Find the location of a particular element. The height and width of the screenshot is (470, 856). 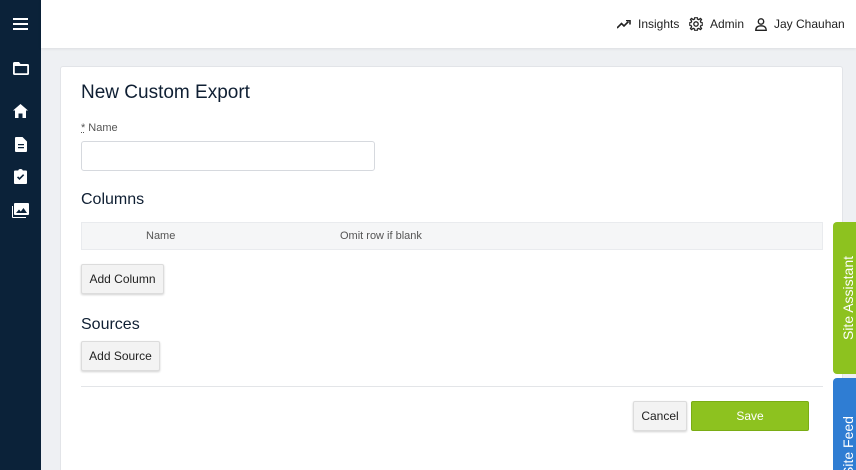

name-label-text: Name is located at coordinates (103, 128).